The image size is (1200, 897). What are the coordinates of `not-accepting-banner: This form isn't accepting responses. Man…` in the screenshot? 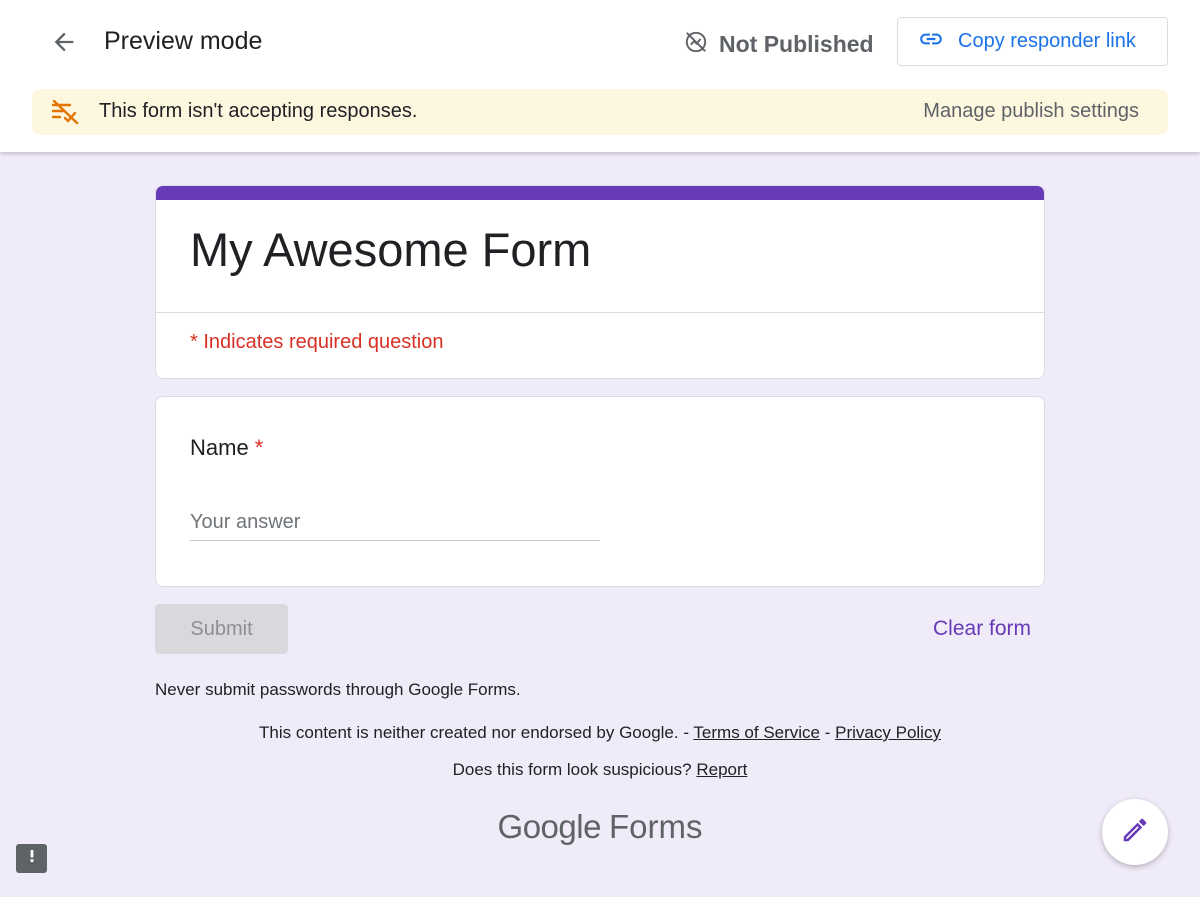 It's located at (600, 112).